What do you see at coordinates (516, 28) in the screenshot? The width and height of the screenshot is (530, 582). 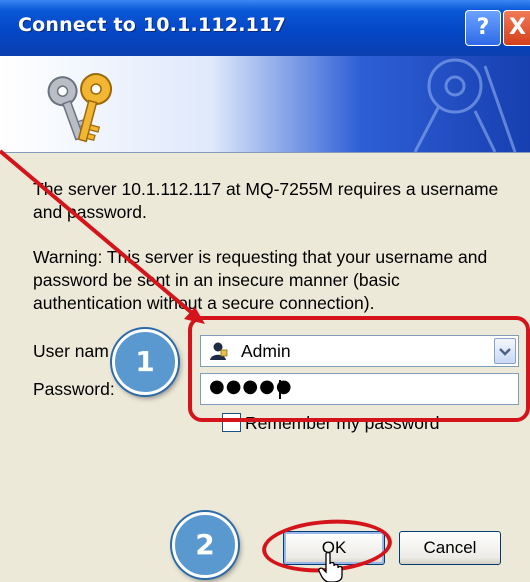 I see `close-button: X` at bounding box center [516, 28].